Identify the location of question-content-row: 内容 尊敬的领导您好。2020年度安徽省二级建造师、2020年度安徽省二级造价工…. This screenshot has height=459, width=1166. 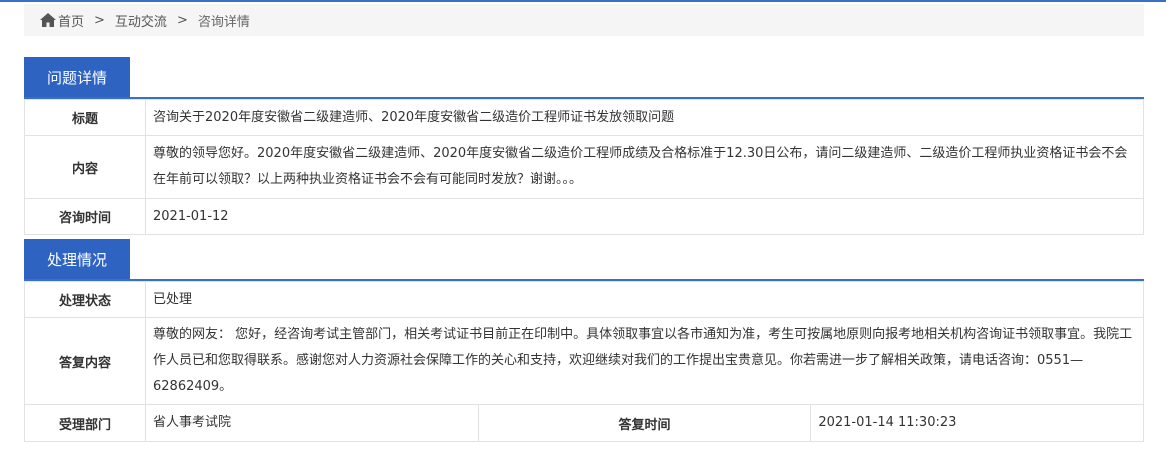
(584, 167).